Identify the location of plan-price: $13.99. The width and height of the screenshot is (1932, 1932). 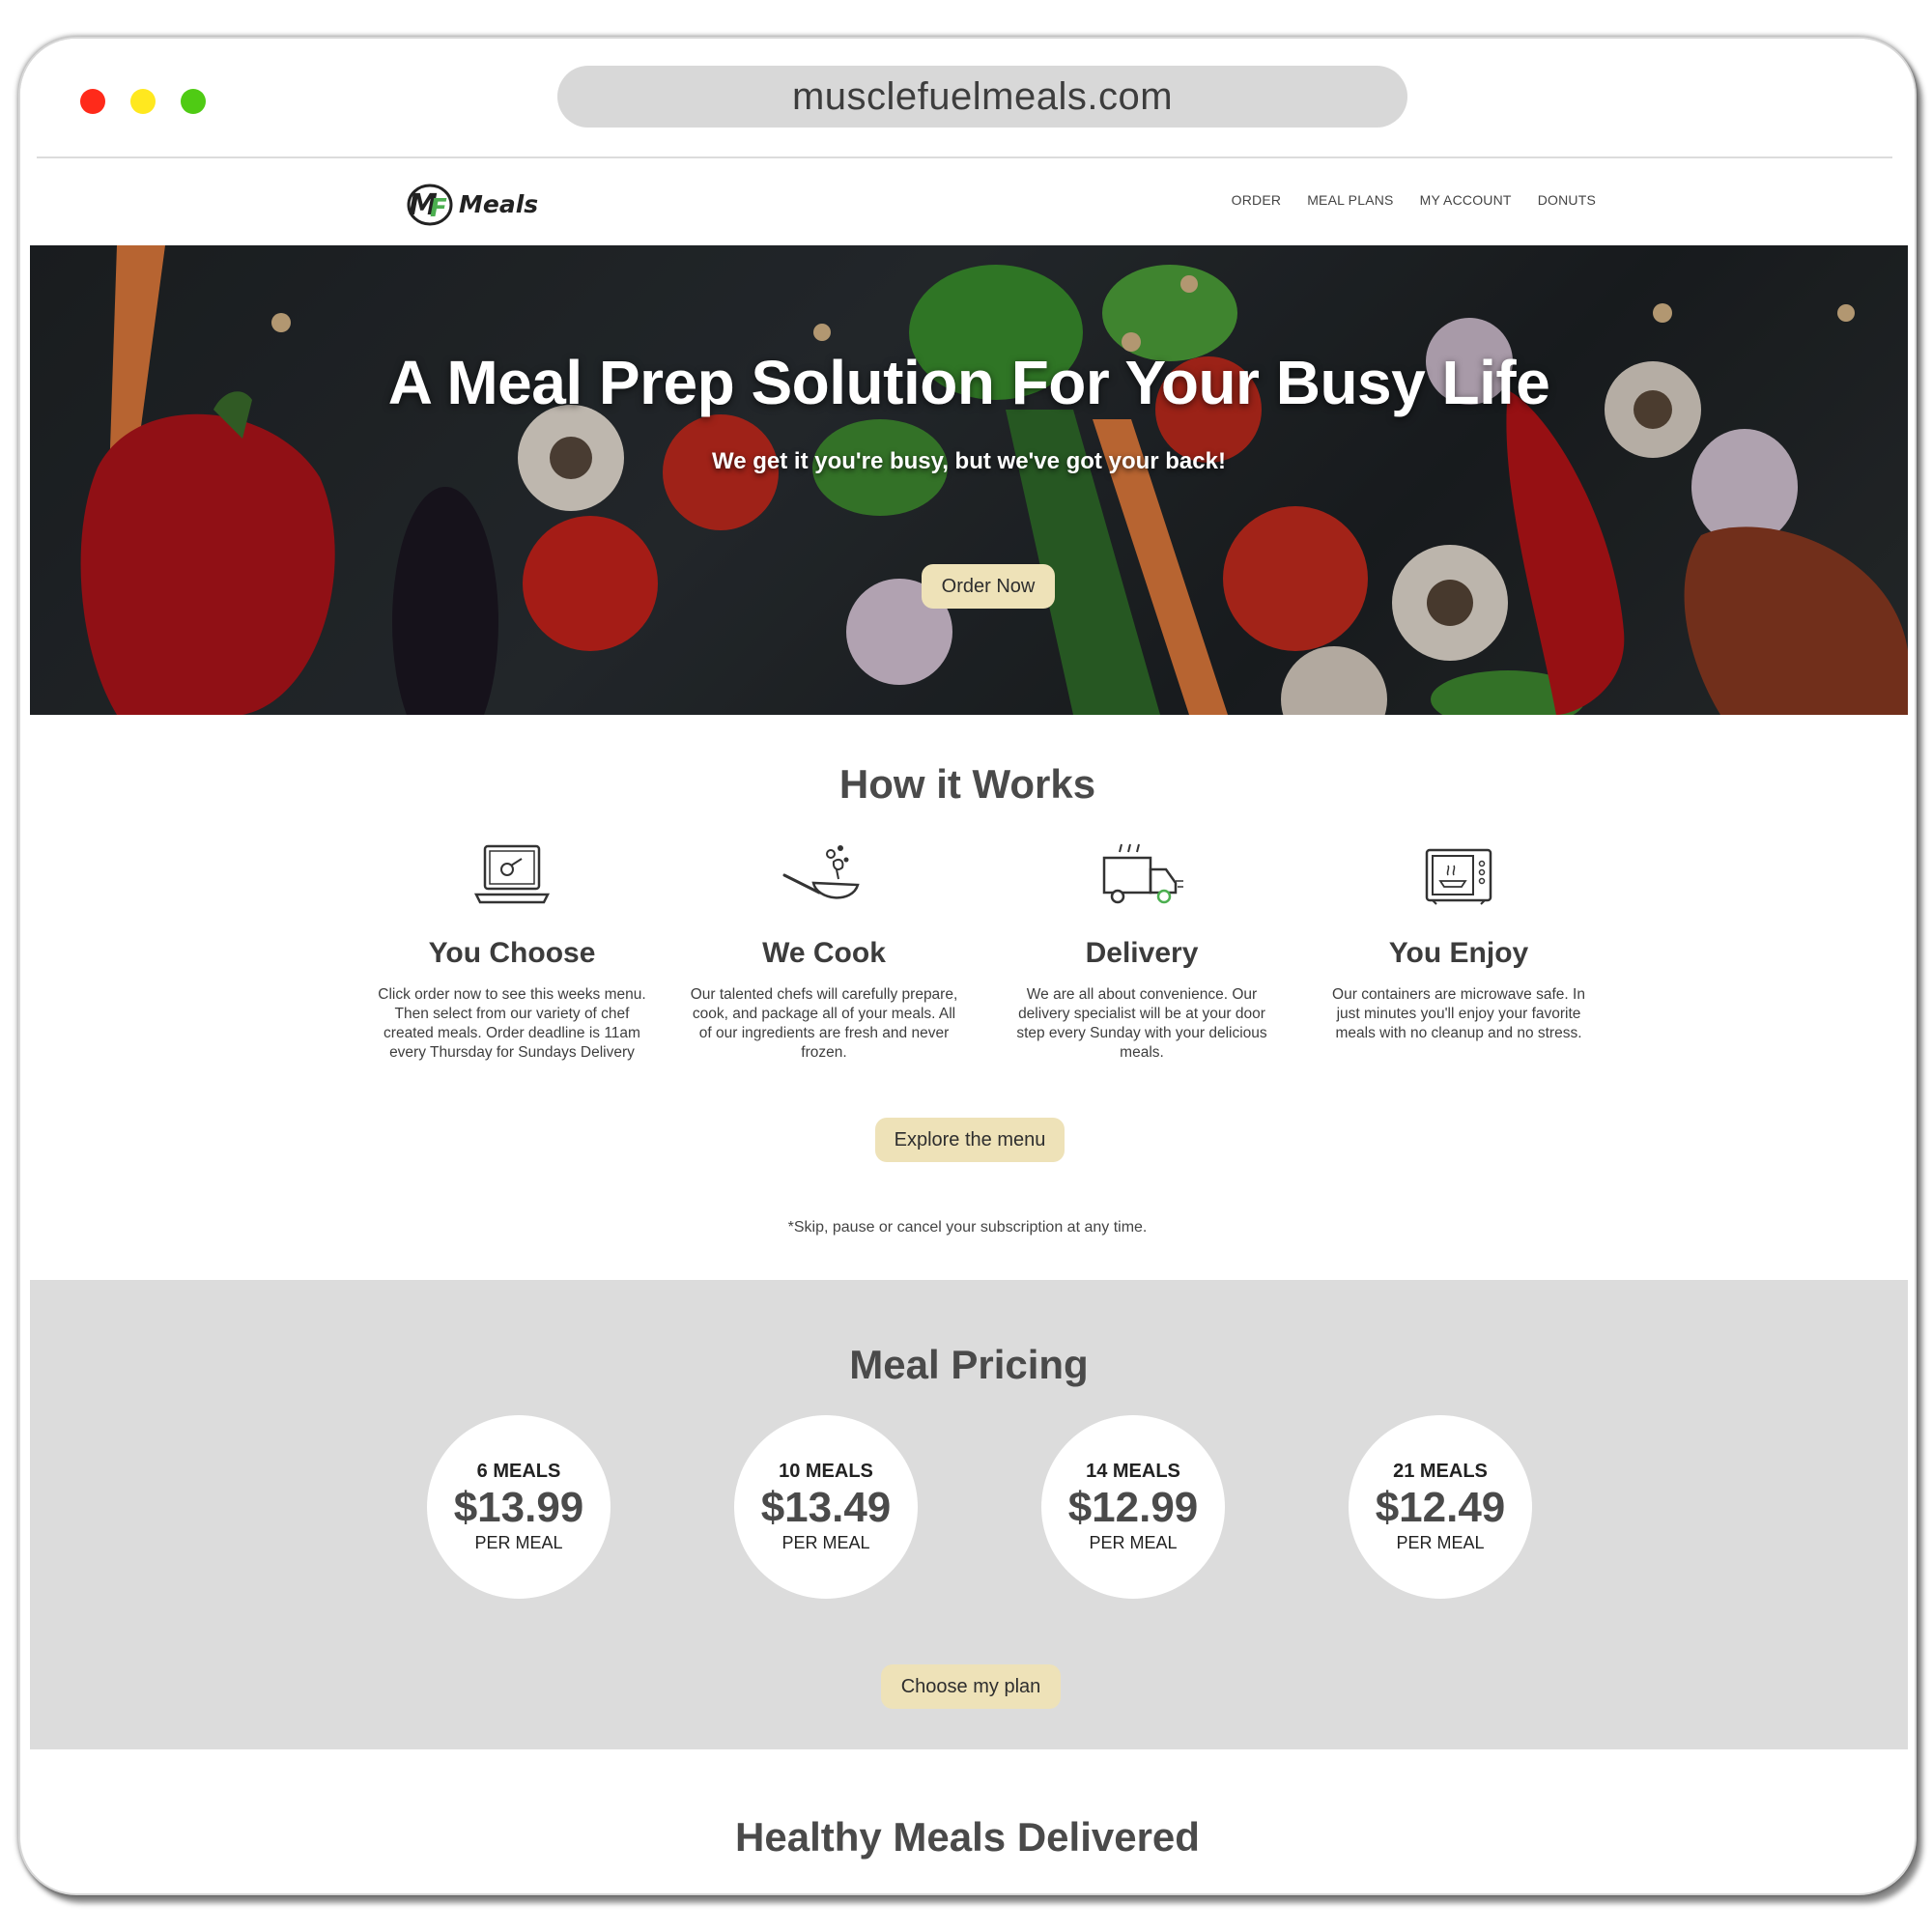
(518, 1507).